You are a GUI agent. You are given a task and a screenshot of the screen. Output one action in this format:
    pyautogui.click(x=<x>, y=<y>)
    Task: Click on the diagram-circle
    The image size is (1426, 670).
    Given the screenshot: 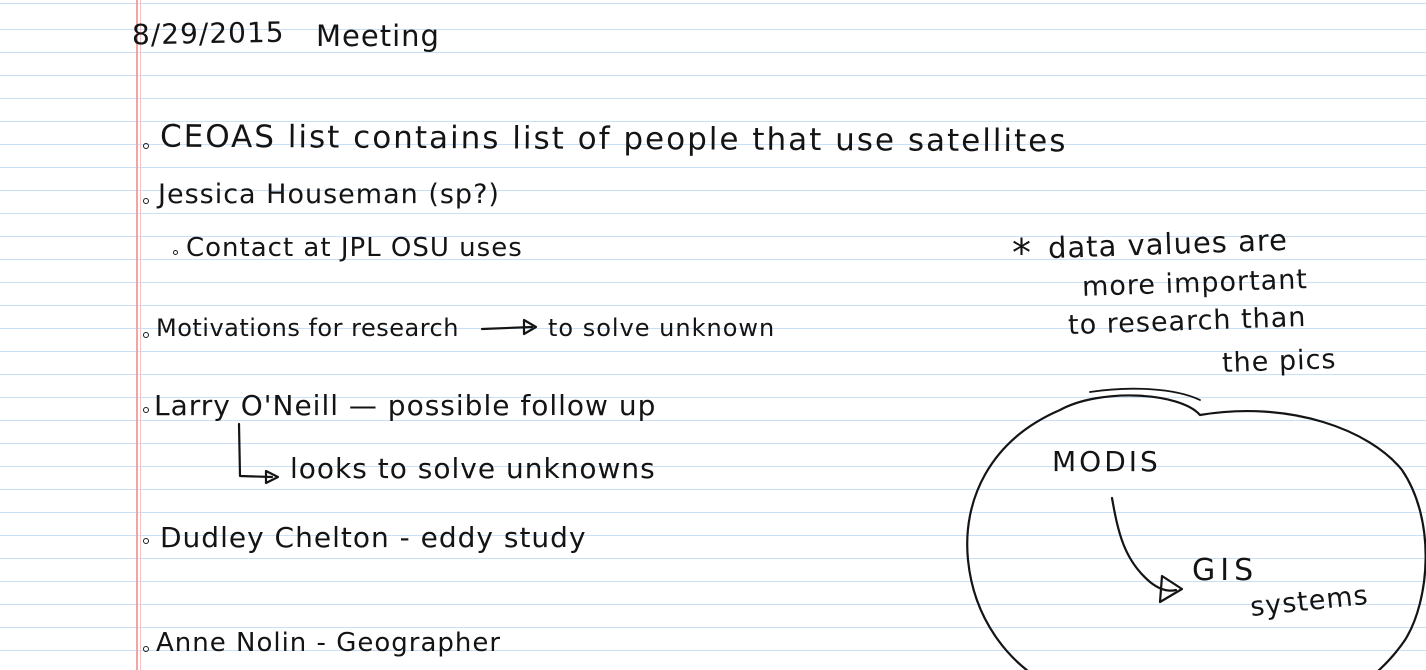 What is the action you would take?
    pyautogui.click(x=1196, y=532)
    